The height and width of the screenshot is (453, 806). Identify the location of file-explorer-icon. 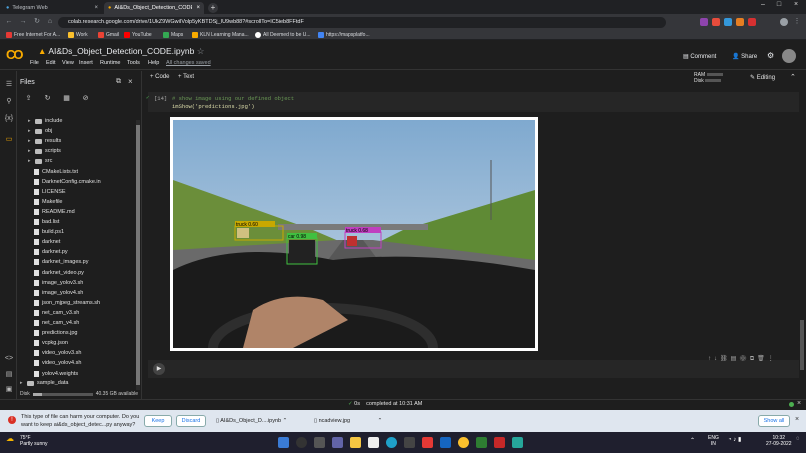
(355, 442).